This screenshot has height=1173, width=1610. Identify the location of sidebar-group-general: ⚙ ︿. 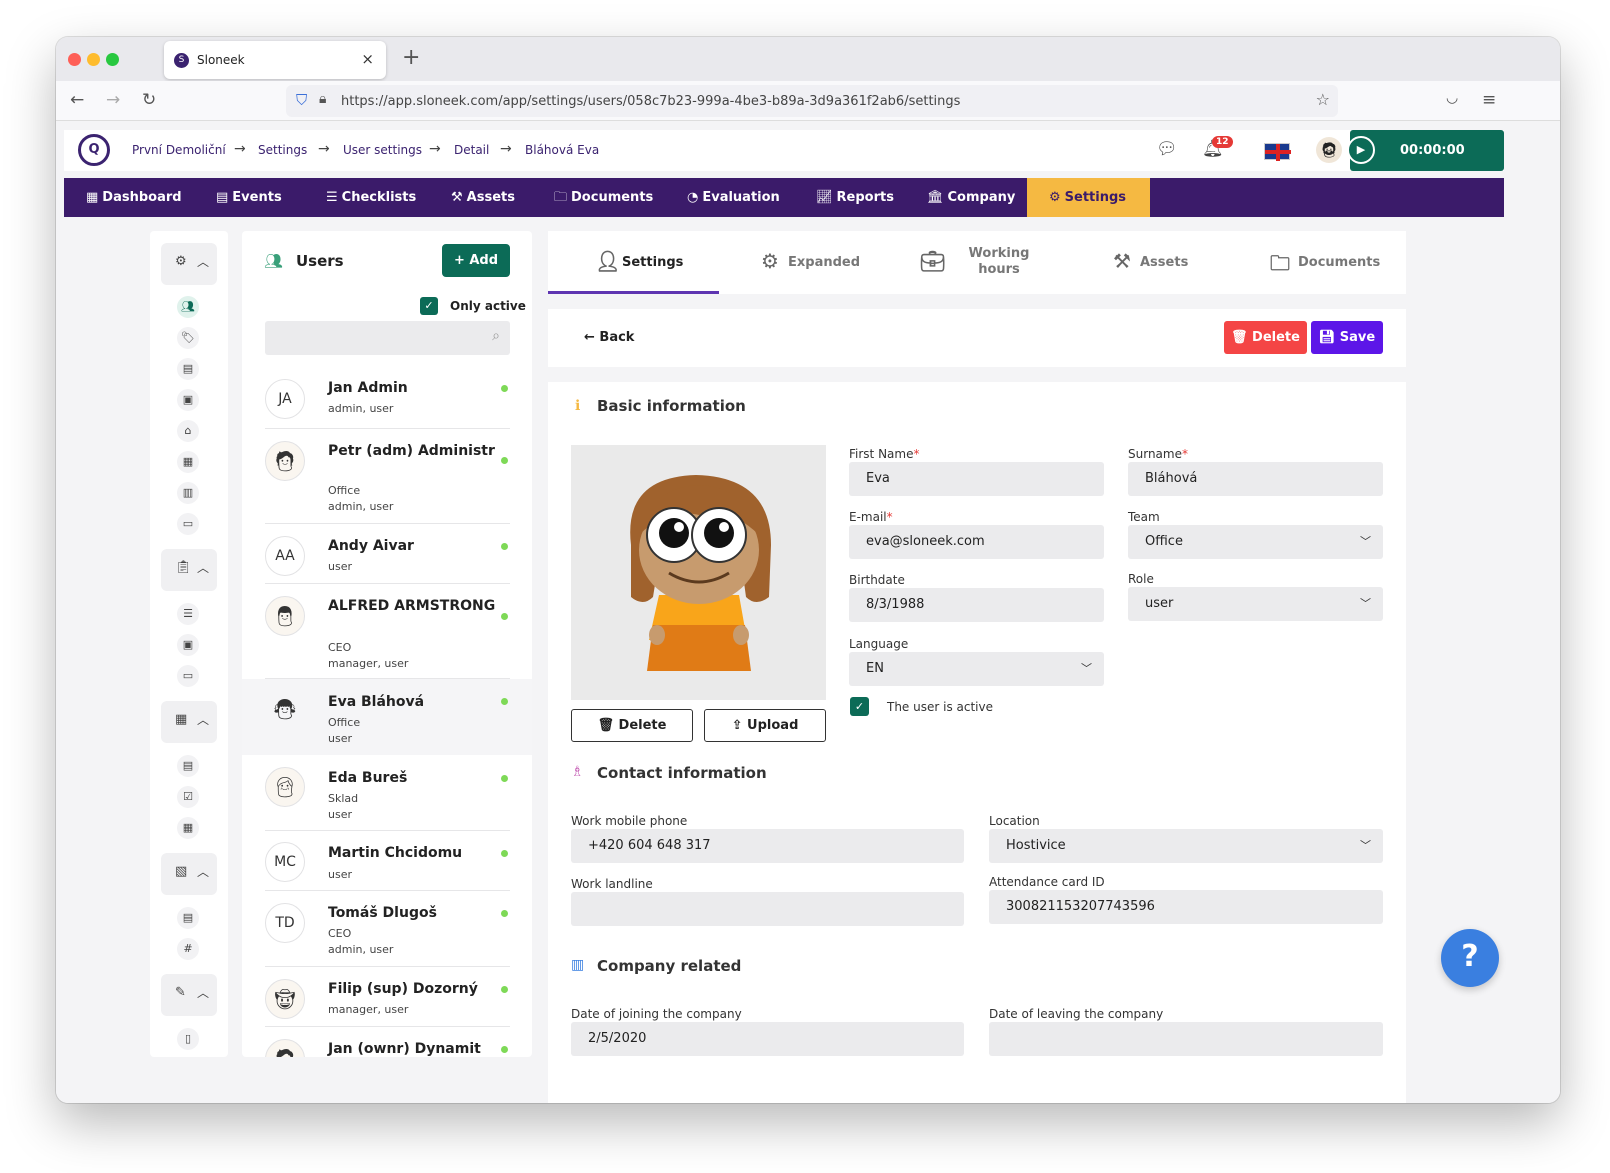
(189, 264).